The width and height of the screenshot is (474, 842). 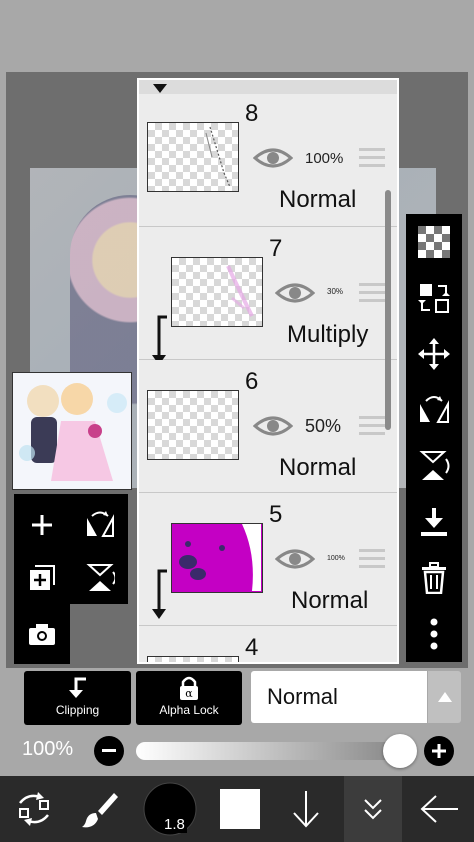 I want to click on swap-icon, so click(x=434, y=298).